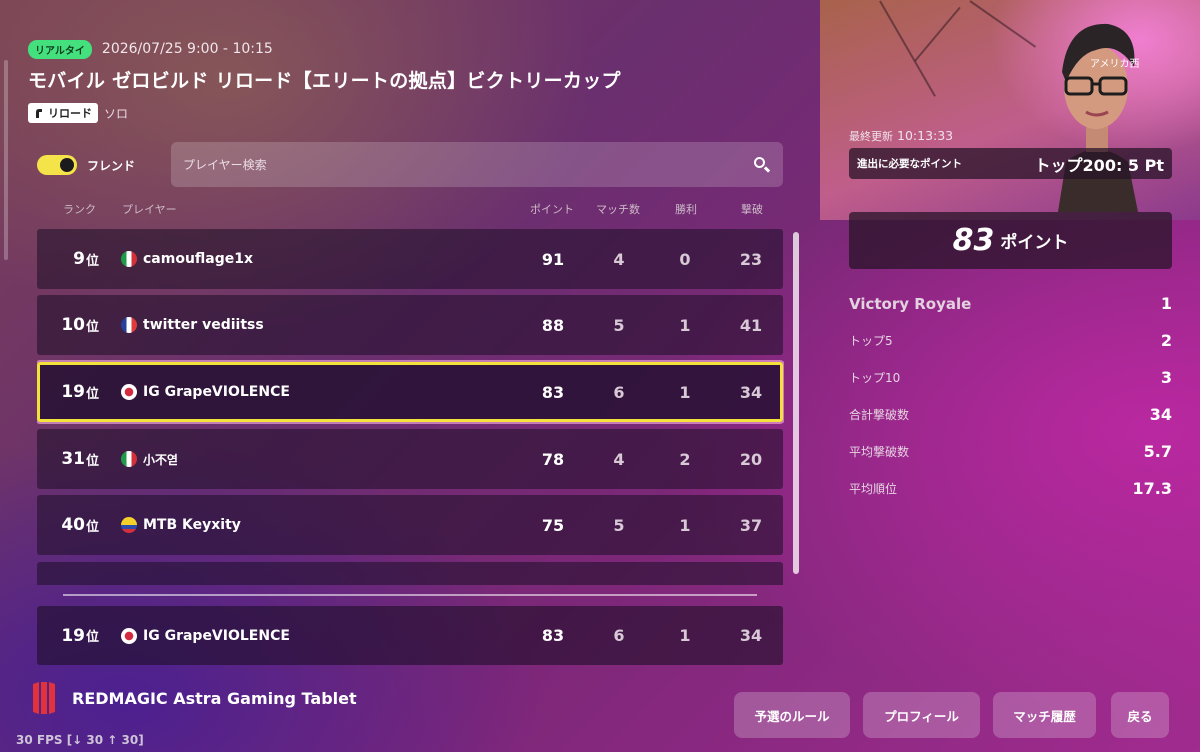 Image resolution: width=1200 pixels, height=752 pixels. What do you see at coordinates (553, 525) in the screenshot?
I see `points-cell: 75` at bounding box center [553, 525].